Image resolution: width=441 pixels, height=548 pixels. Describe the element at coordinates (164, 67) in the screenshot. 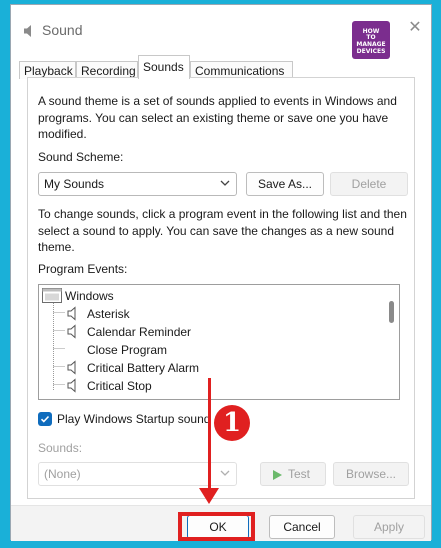

I see `tab-sounds: Sounds` at that location.